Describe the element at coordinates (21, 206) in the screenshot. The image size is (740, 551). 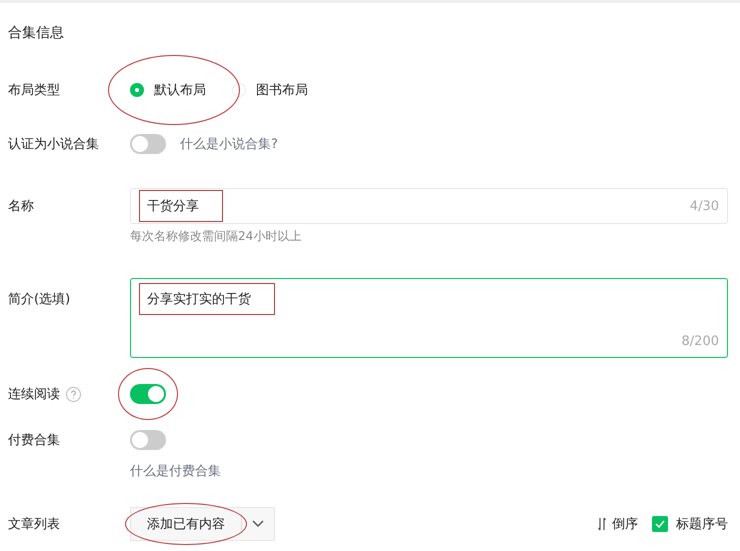
I see `field-label: 名称` at that location.